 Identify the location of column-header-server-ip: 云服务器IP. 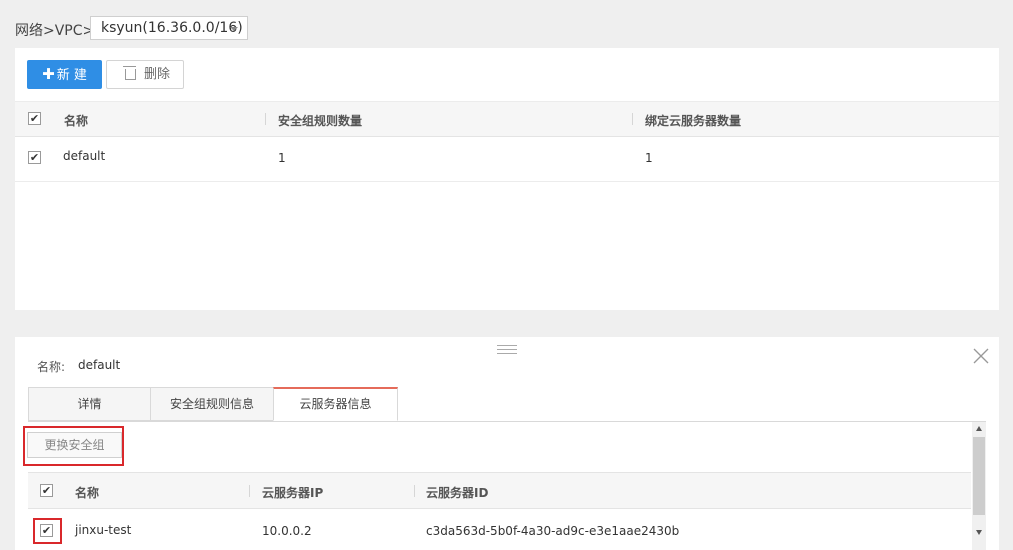
(293, 493).